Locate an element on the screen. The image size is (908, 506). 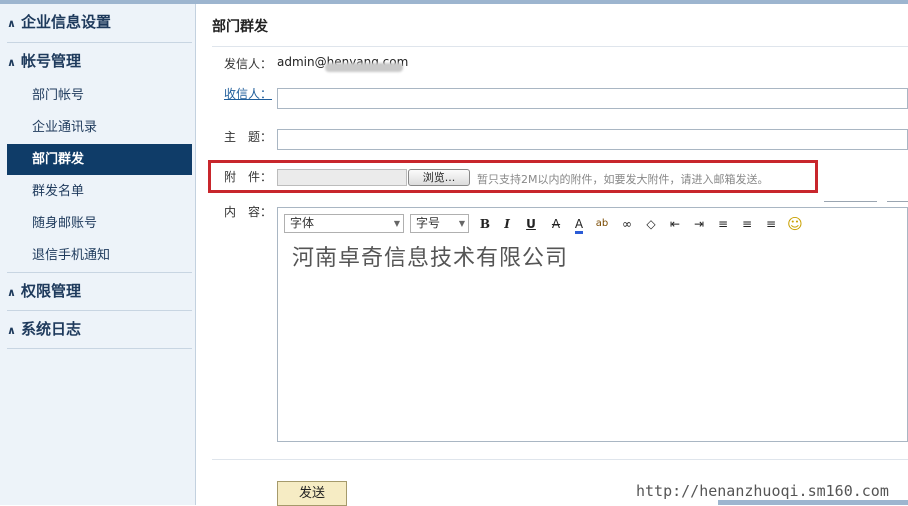
editor-content-text: 河南卓奇信息技术有限公司 is located at coordinates (430, 258).